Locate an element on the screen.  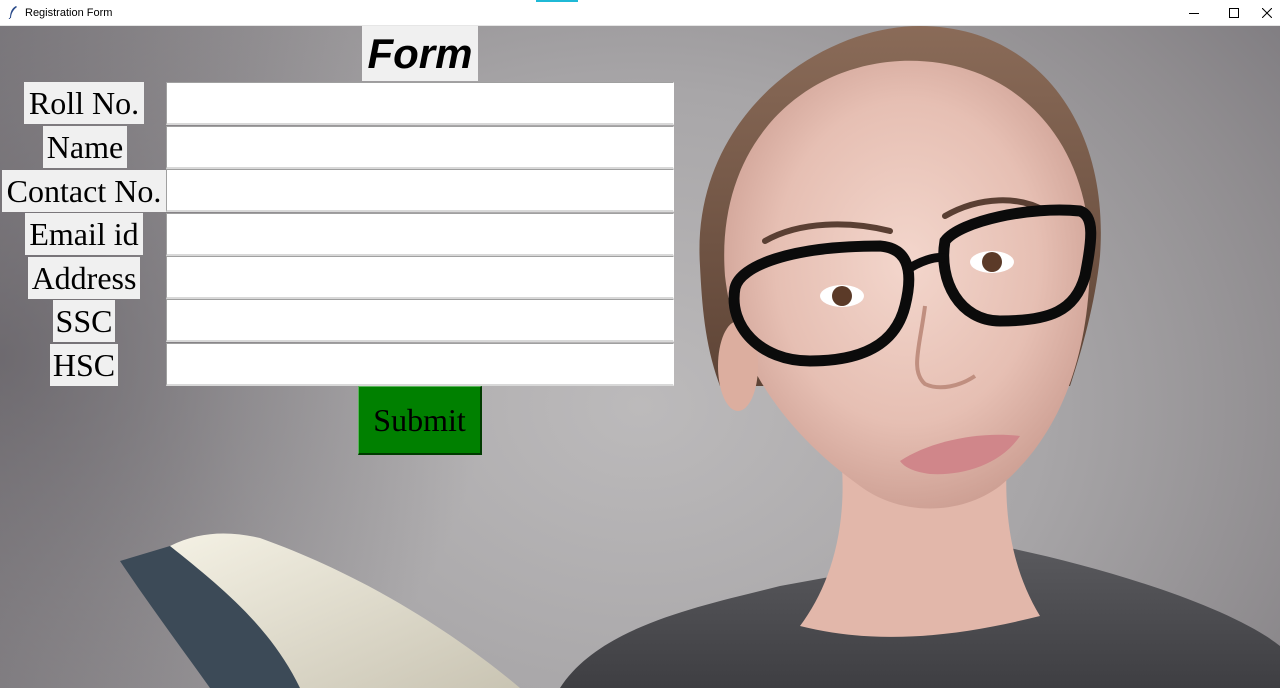
title-bar: Registration Form is located at coordinates (640, 13).